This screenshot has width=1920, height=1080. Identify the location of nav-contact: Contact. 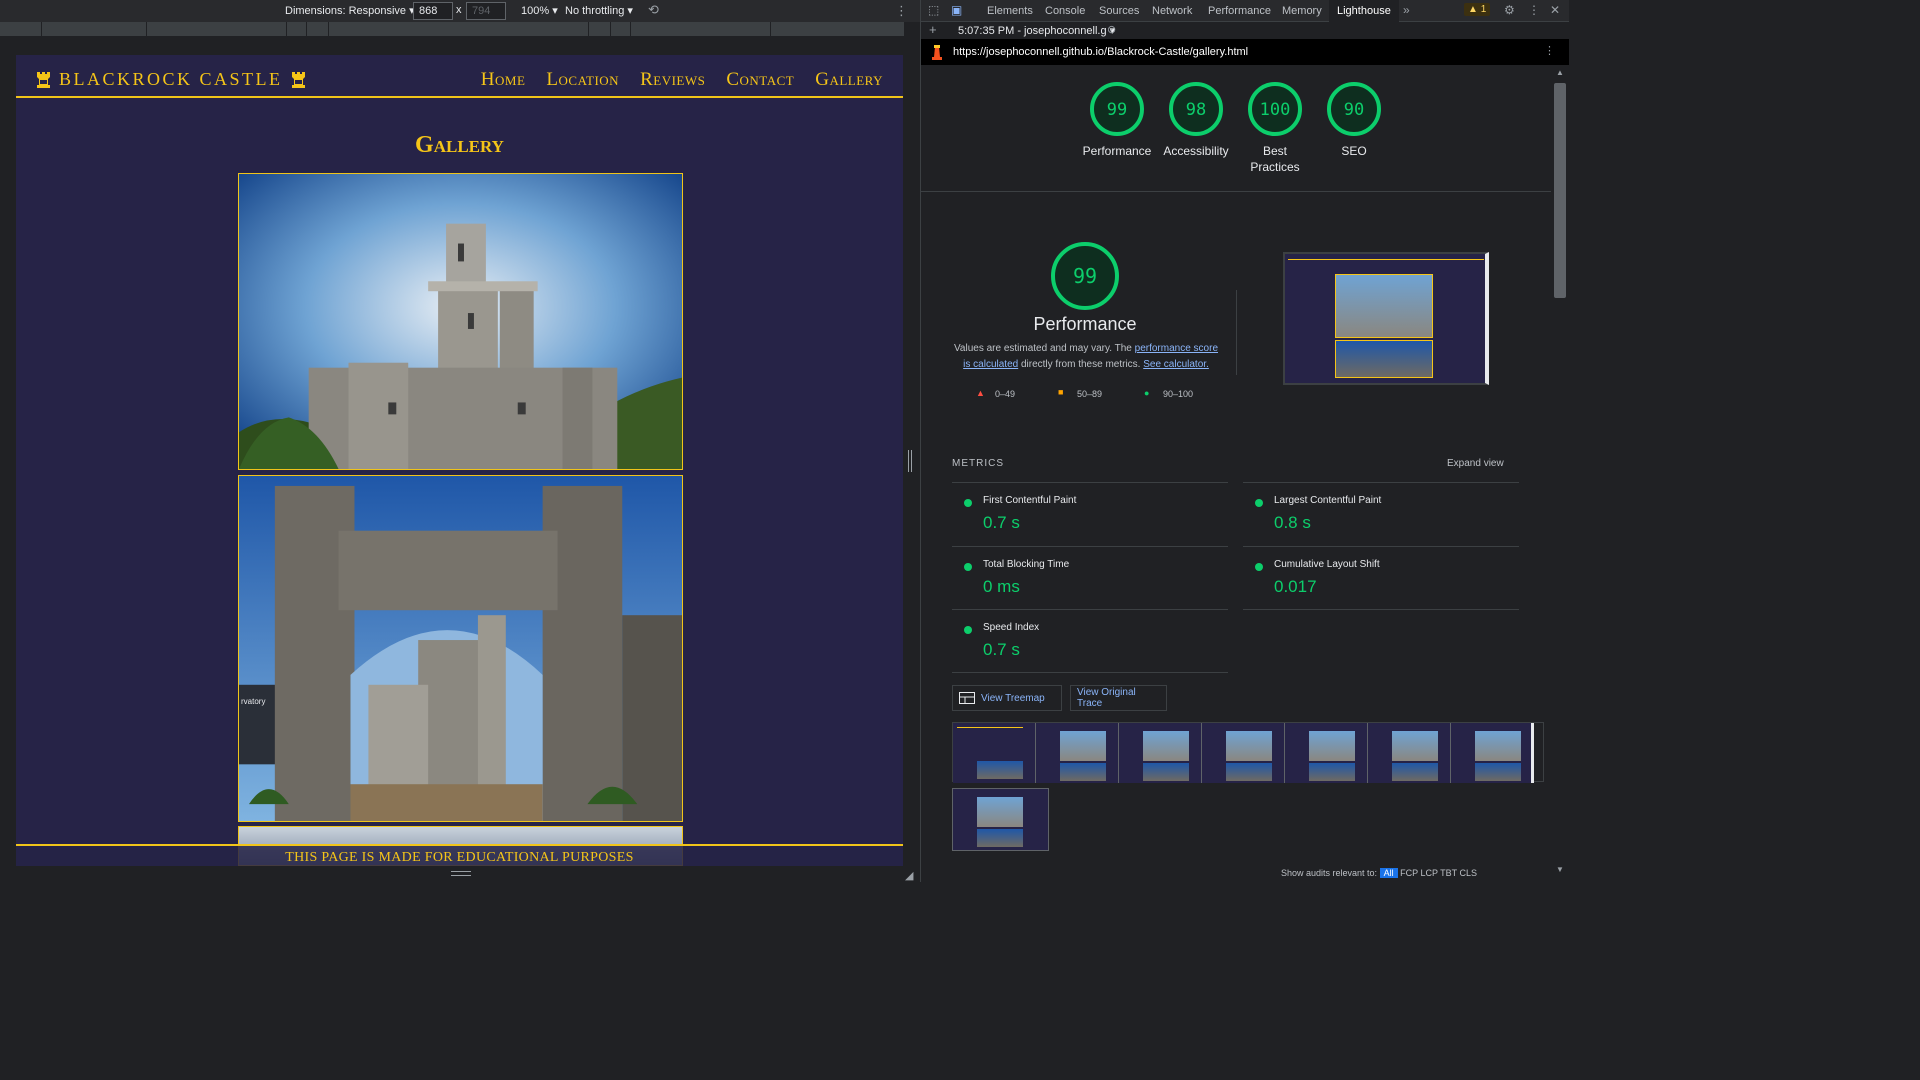
(760, 80).